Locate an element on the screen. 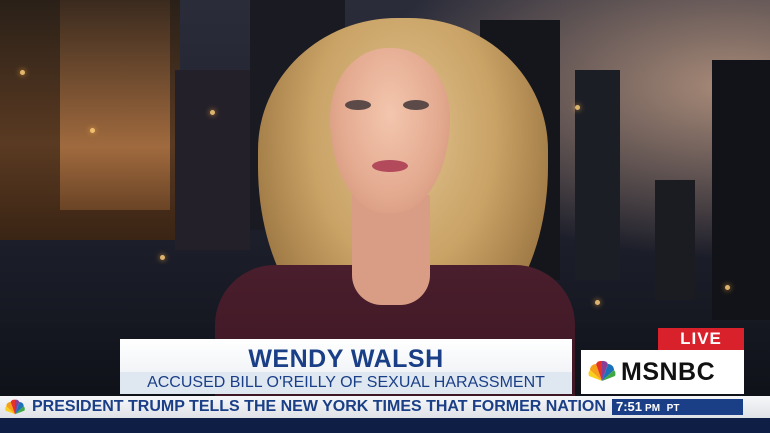 The image size is (770, 433). network-bug: LIVE MSNBC is located at coordinates (662, 361).